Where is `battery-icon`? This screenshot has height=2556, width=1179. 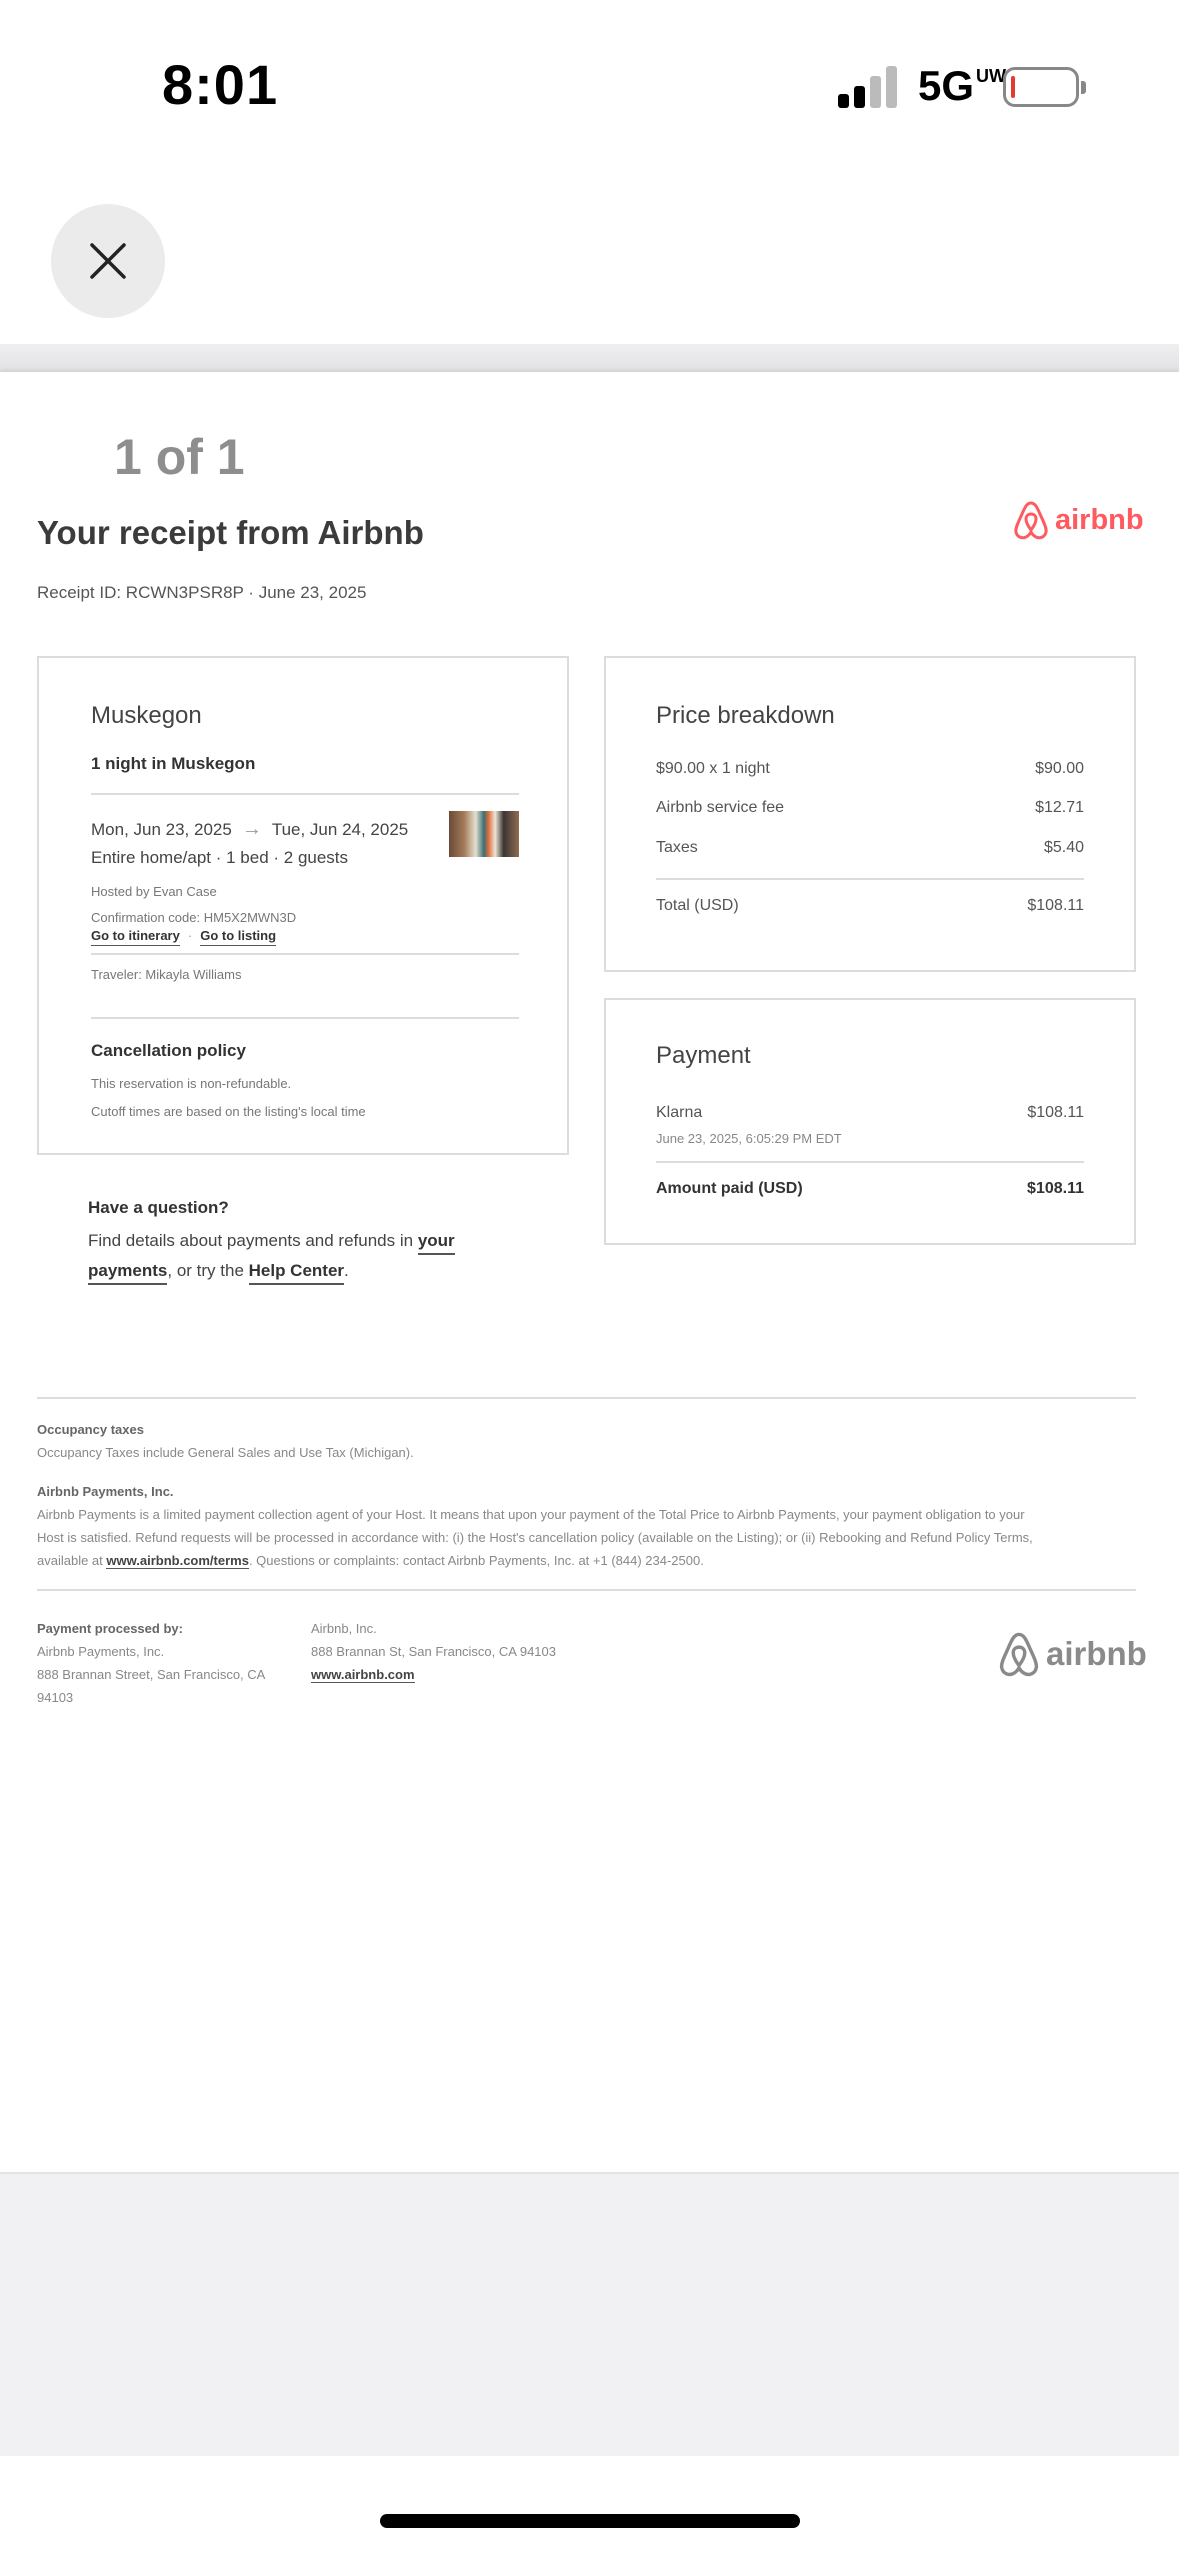
battery-icon is located at coordinates (1044, 87).